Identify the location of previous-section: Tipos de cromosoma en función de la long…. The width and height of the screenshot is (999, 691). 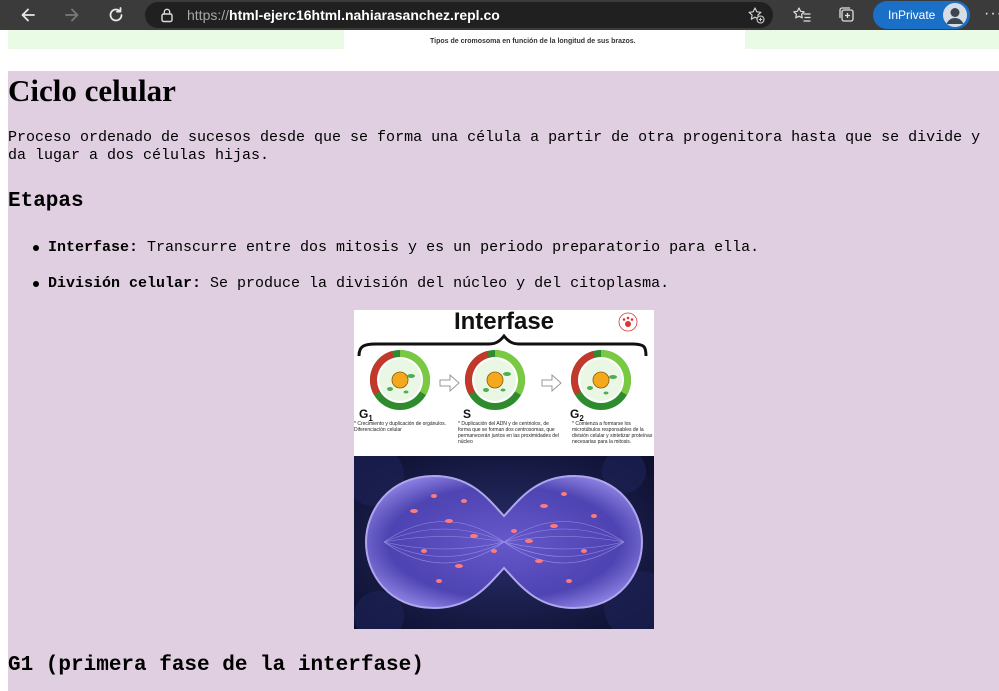
(499, 50).